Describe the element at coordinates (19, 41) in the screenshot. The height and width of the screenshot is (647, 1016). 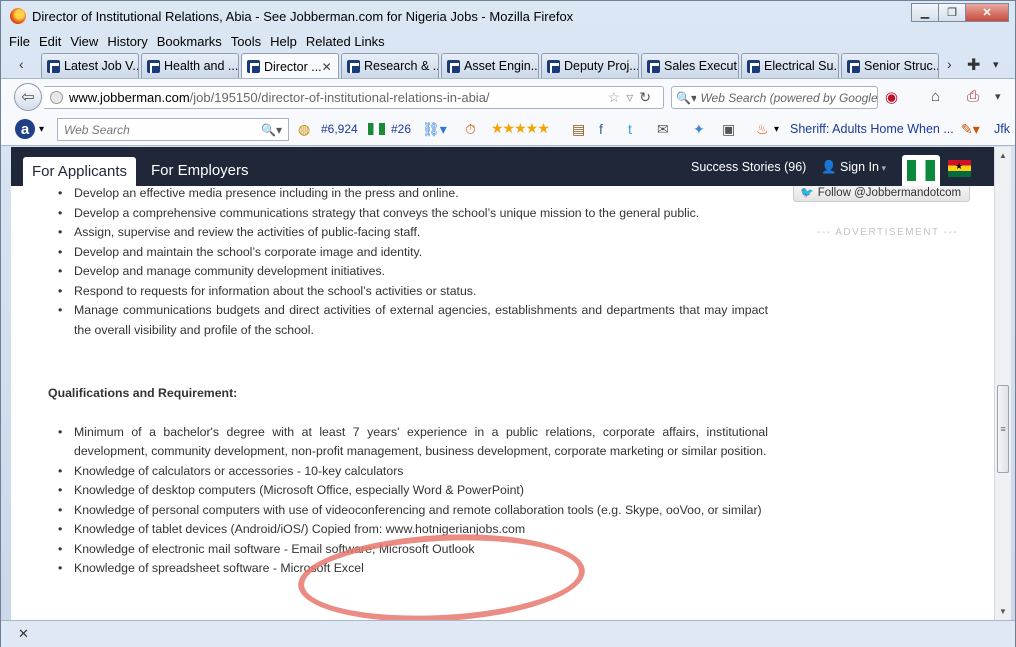
I see `menu-file: File` at that location.